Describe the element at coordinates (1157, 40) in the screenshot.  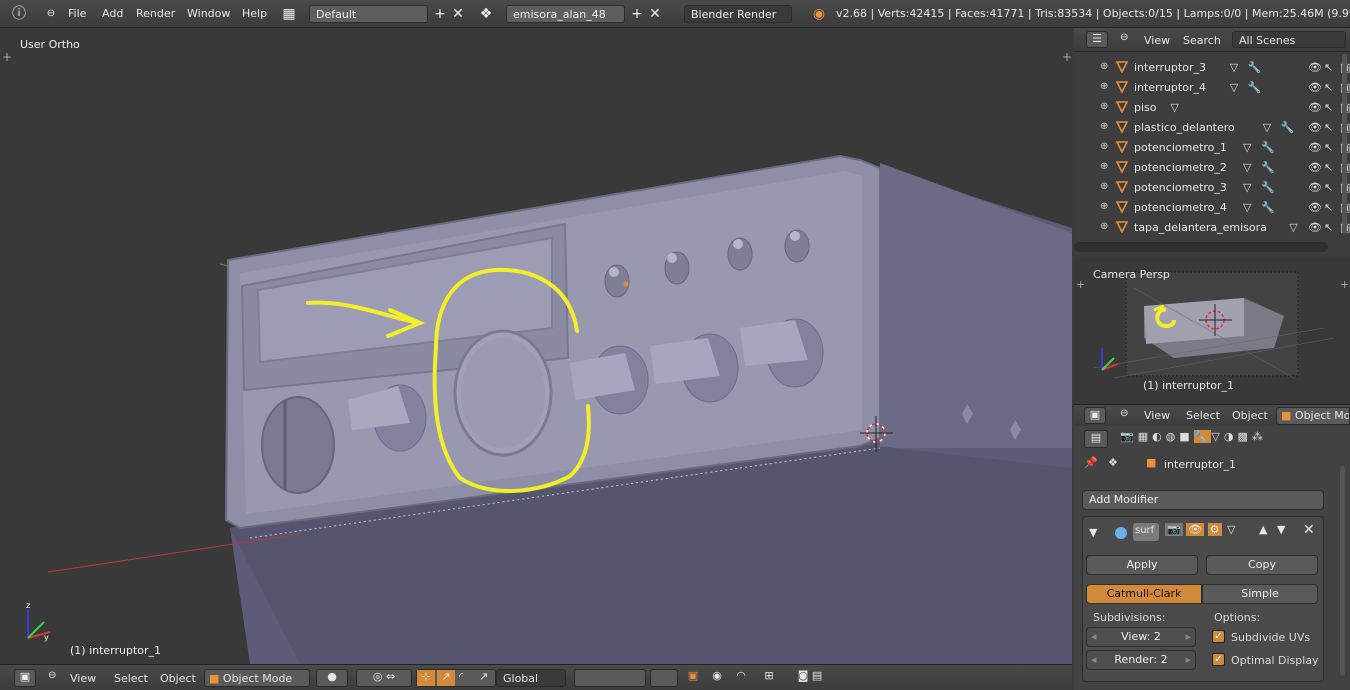
I see `outliner-menu-view: View` at that location.